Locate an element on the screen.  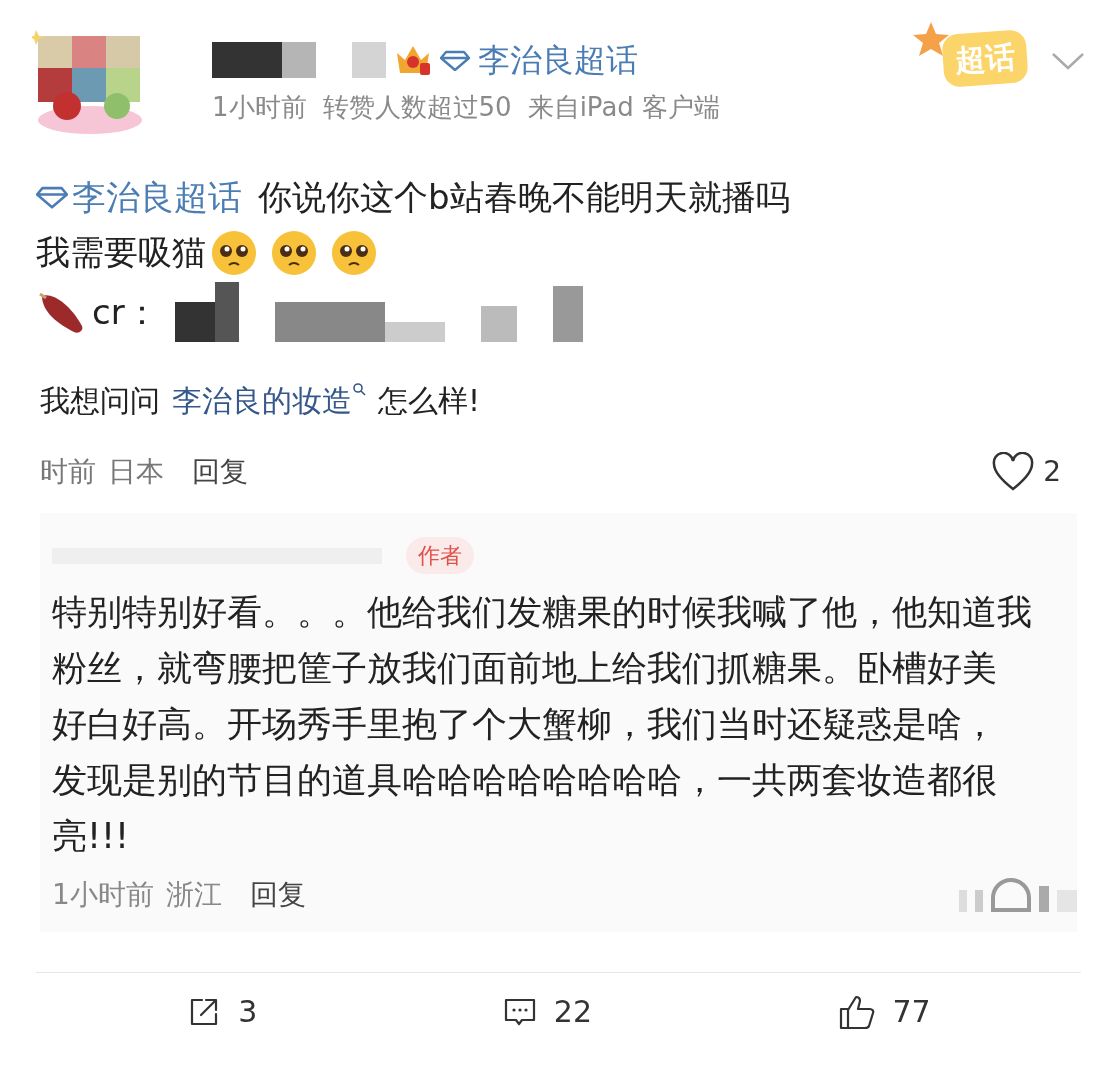
post-meta: 1小时前 is located at coordinates (259, 107).